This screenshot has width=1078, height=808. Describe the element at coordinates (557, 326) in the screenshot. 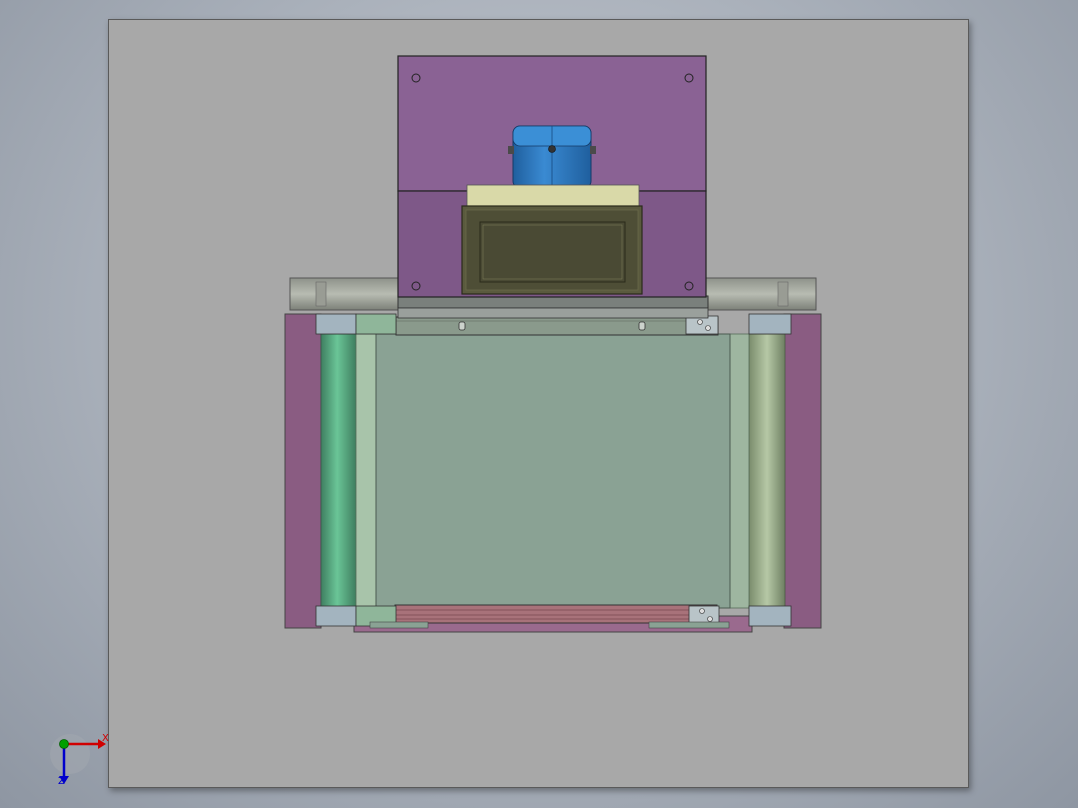

I see `top-rail` at that location.